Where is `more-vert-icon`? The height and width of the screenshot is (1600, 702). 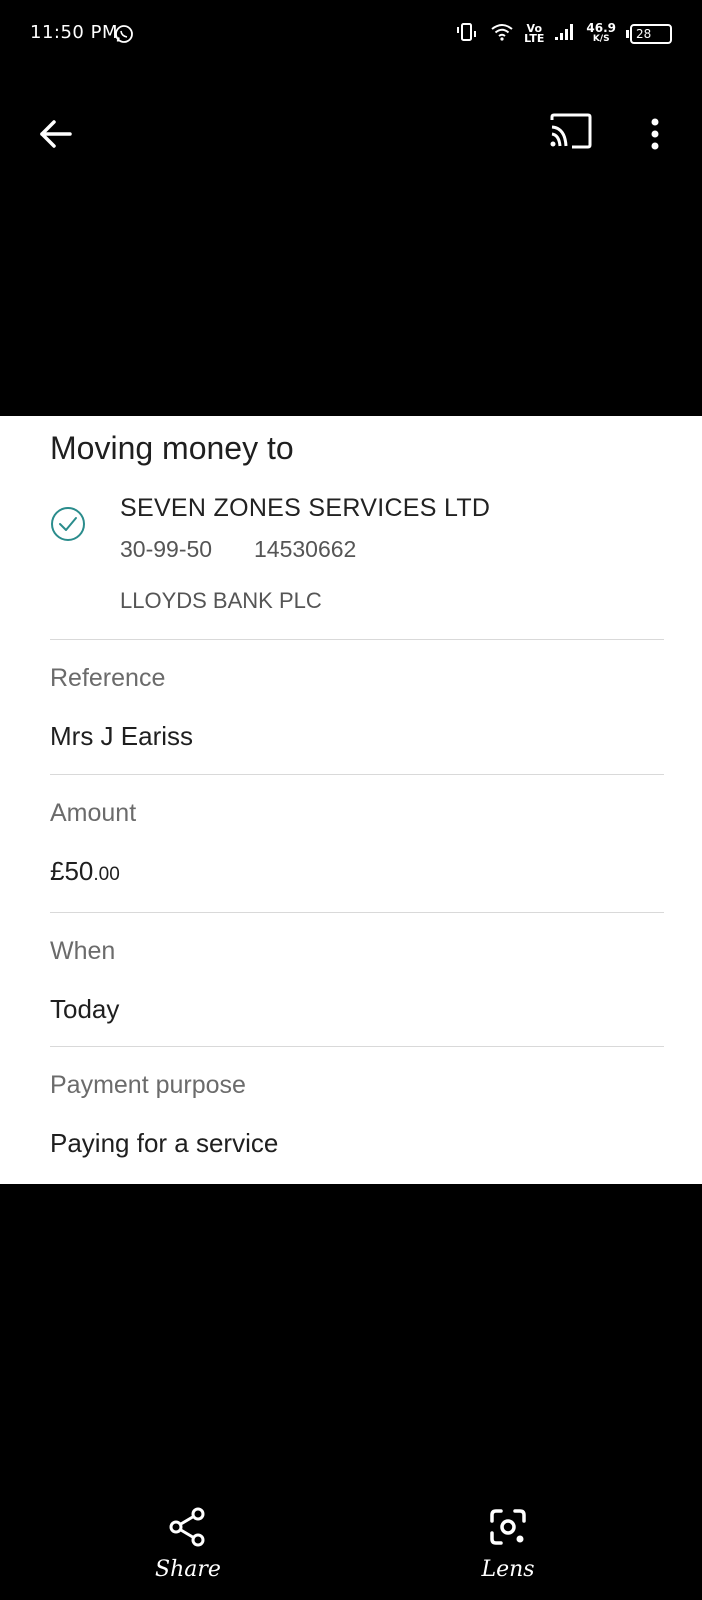 more-vert-icon is located at coordinates (655, 134).